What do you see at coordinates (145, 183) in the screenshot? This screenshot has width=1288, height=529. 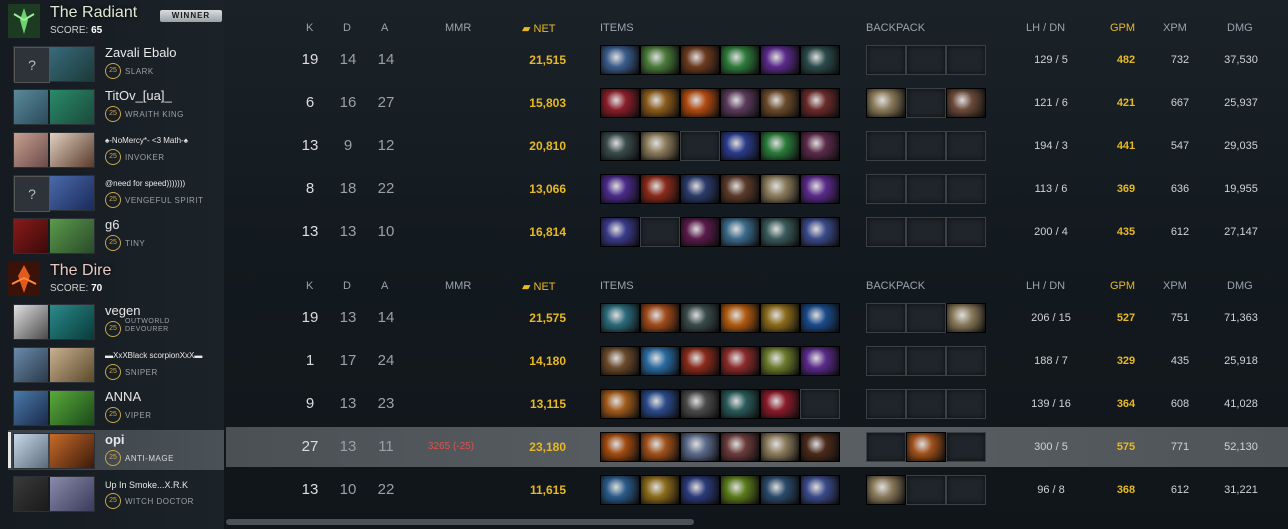 I see `player-name: @need for speed)))))))` at bounding box center [145, 183].